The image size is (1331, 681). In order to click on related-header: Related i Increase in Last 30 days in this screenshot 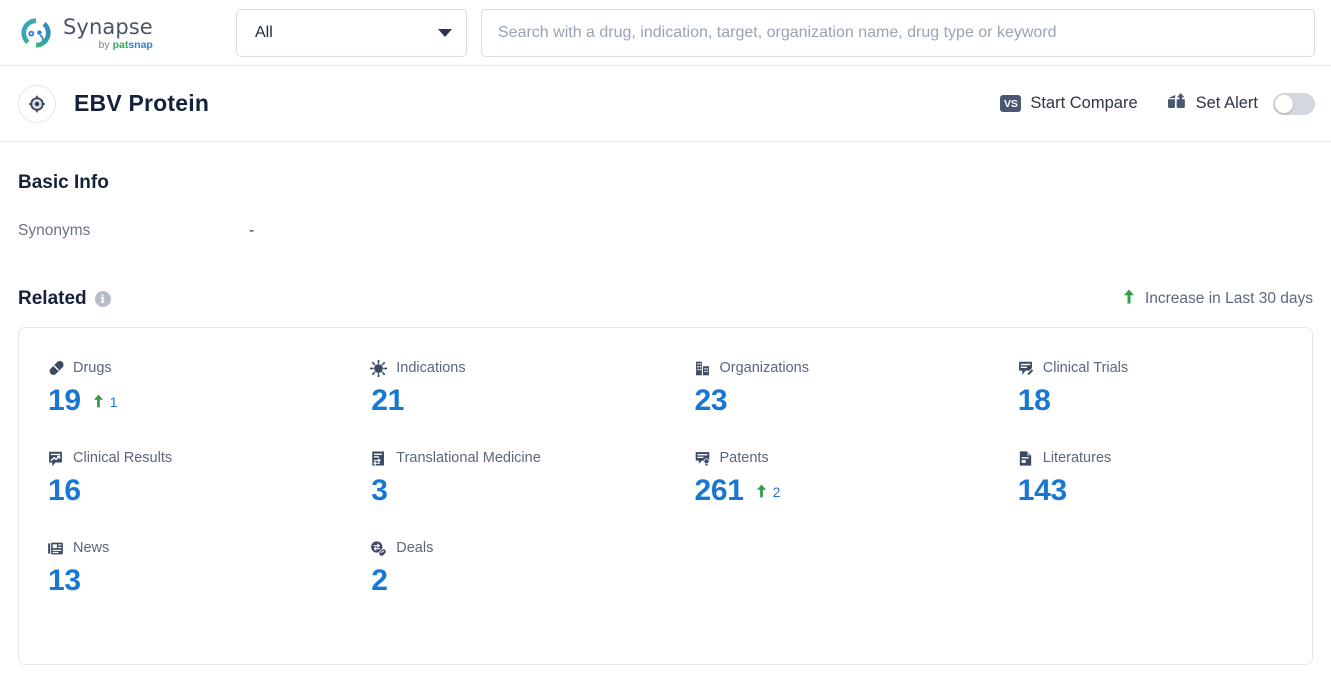, I will do `click(665, 299)`.